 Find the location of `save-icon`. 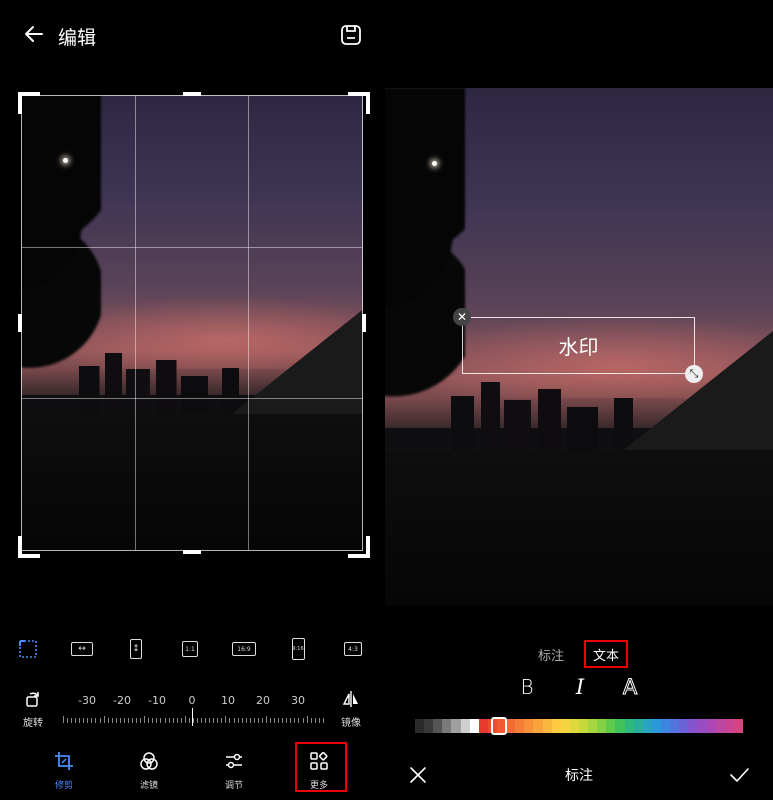

save-icon is located at coordinates (351, 35).